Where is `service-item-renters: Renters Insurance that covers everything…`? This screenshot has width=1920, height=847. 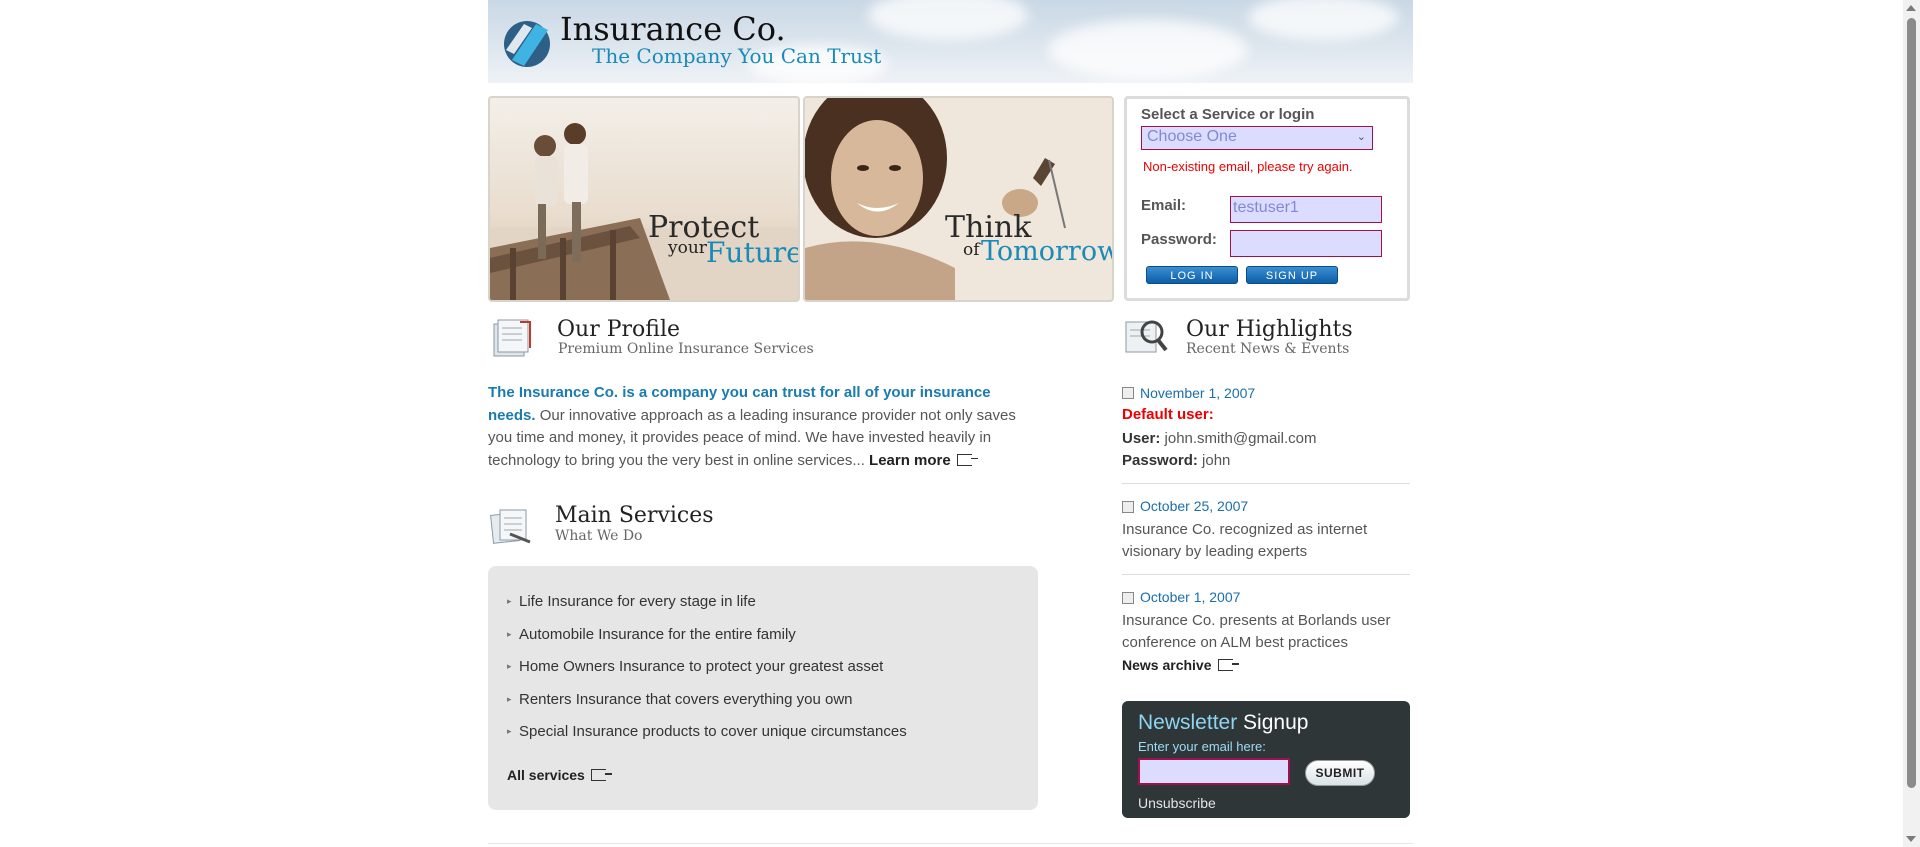
service-item-renters: Renters Insurance that covers everything… is located at coordinates (686, 699).